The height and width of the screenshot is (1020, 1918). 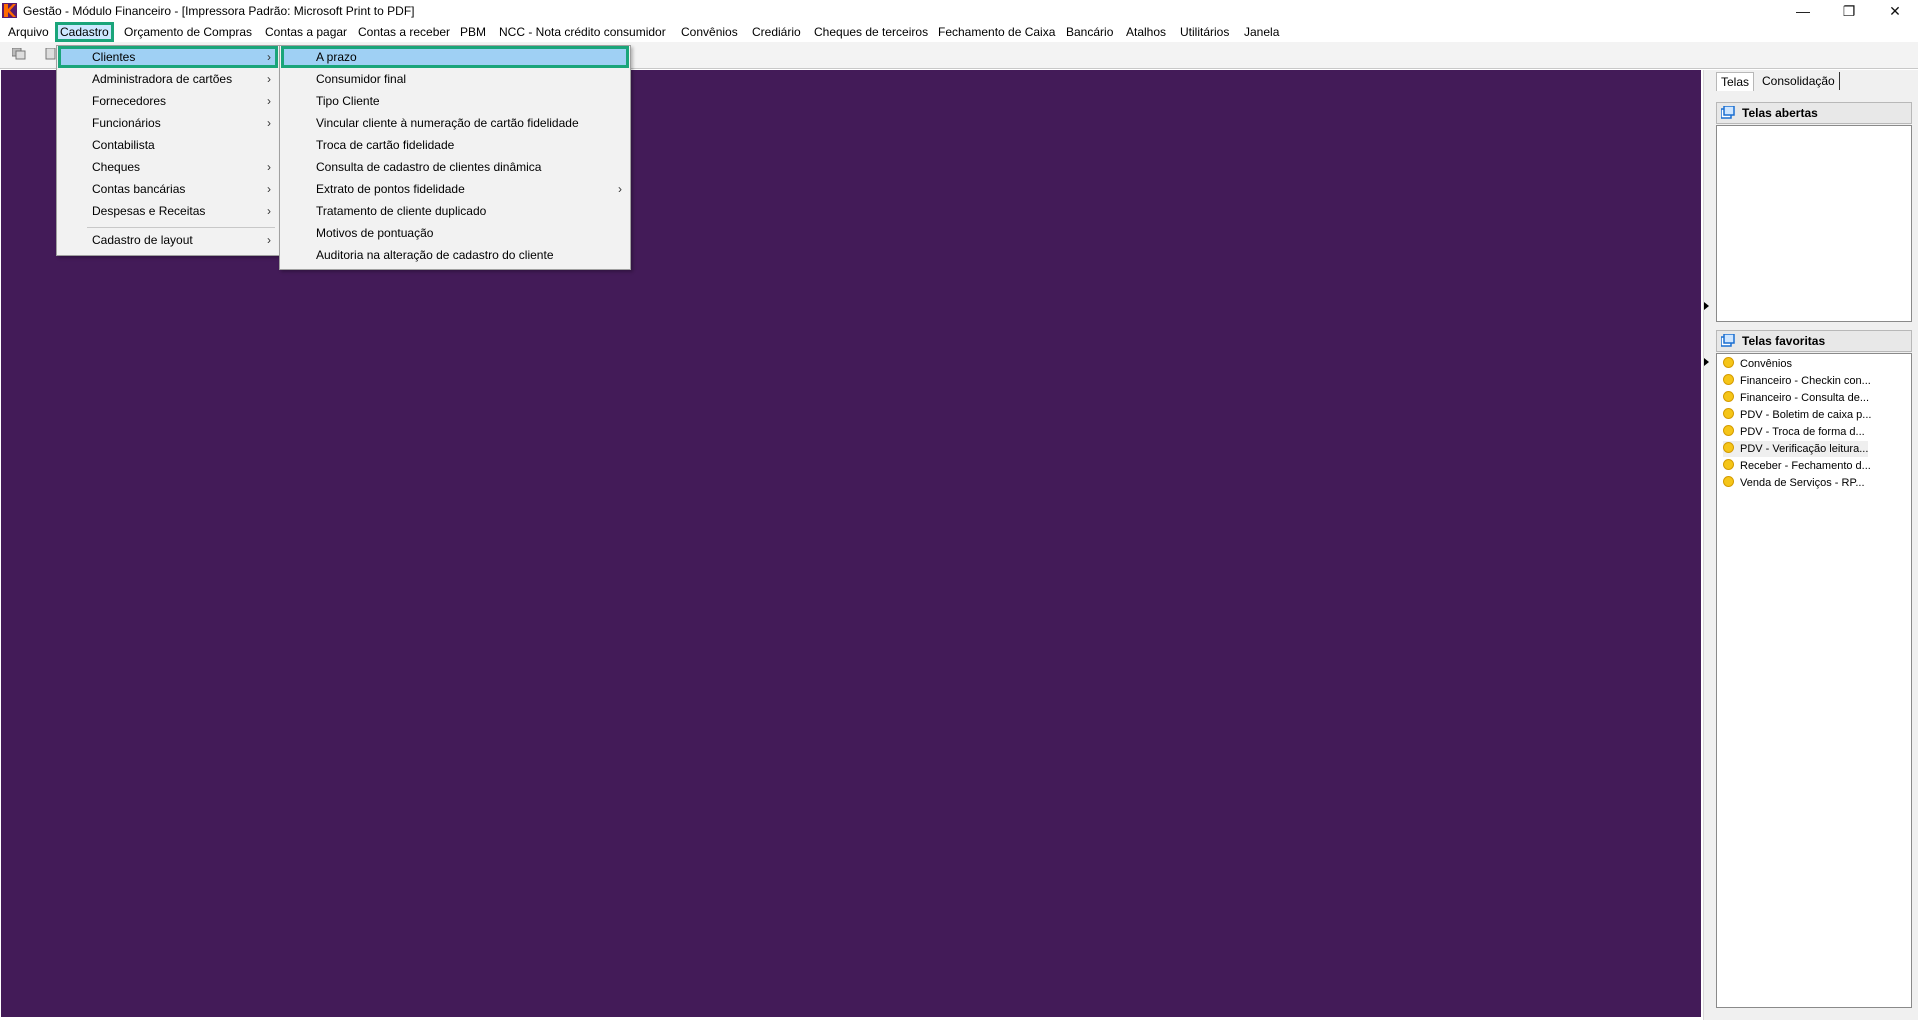 What do you see at coordinates (1799, 81) in the screenshot?
I see `tab-consolidacao: Consolidação` at bounding box center [1799, 81].